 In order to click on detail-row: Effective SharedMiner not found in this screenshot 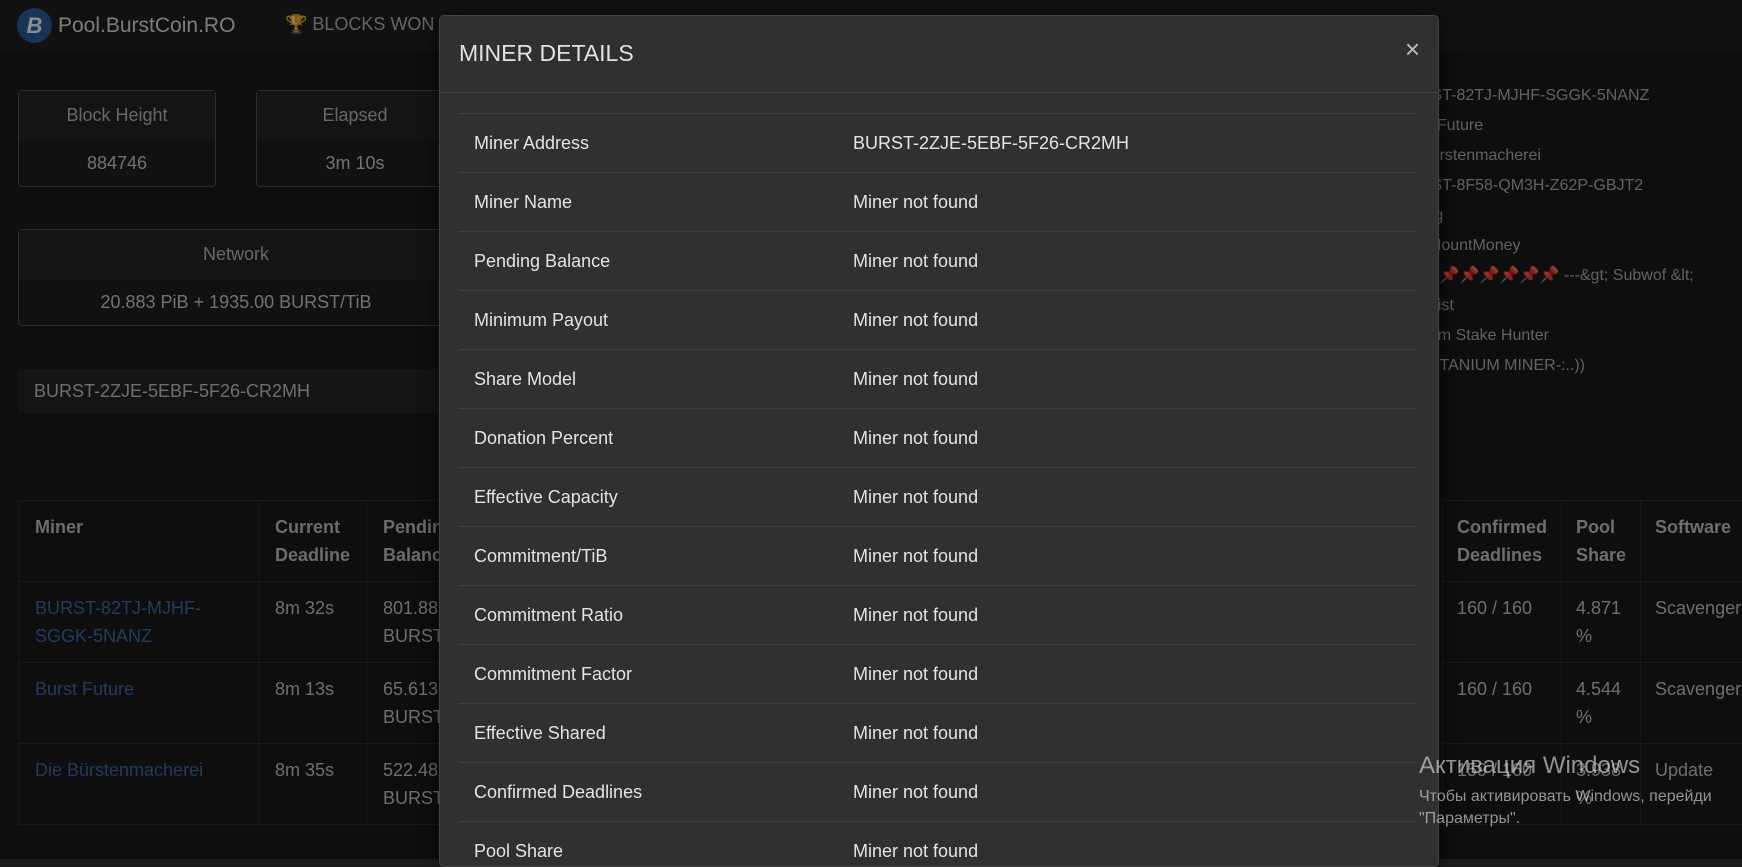, I will do `click(937, 733)`.